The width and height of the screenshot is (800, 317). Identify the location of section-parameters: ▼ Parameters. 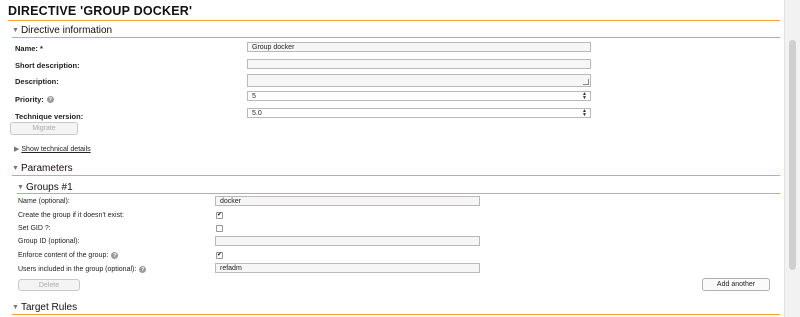
(42, 168).